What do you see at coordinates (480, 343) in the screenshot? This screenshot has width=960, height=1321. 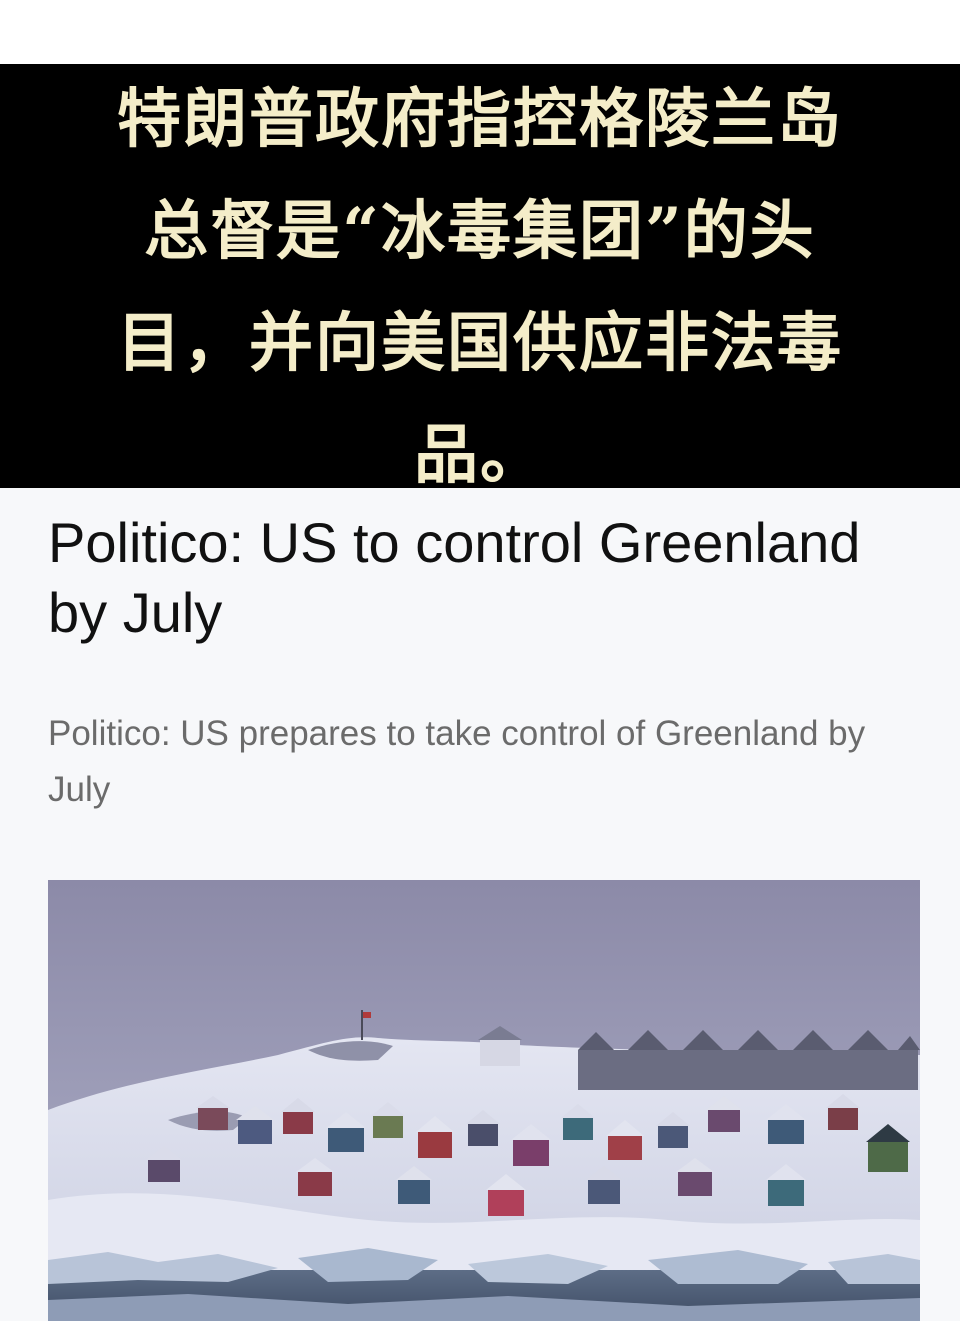 I see `caption-line-3: 目，并向美国供应非法毒` at bounding box center [480, 343].